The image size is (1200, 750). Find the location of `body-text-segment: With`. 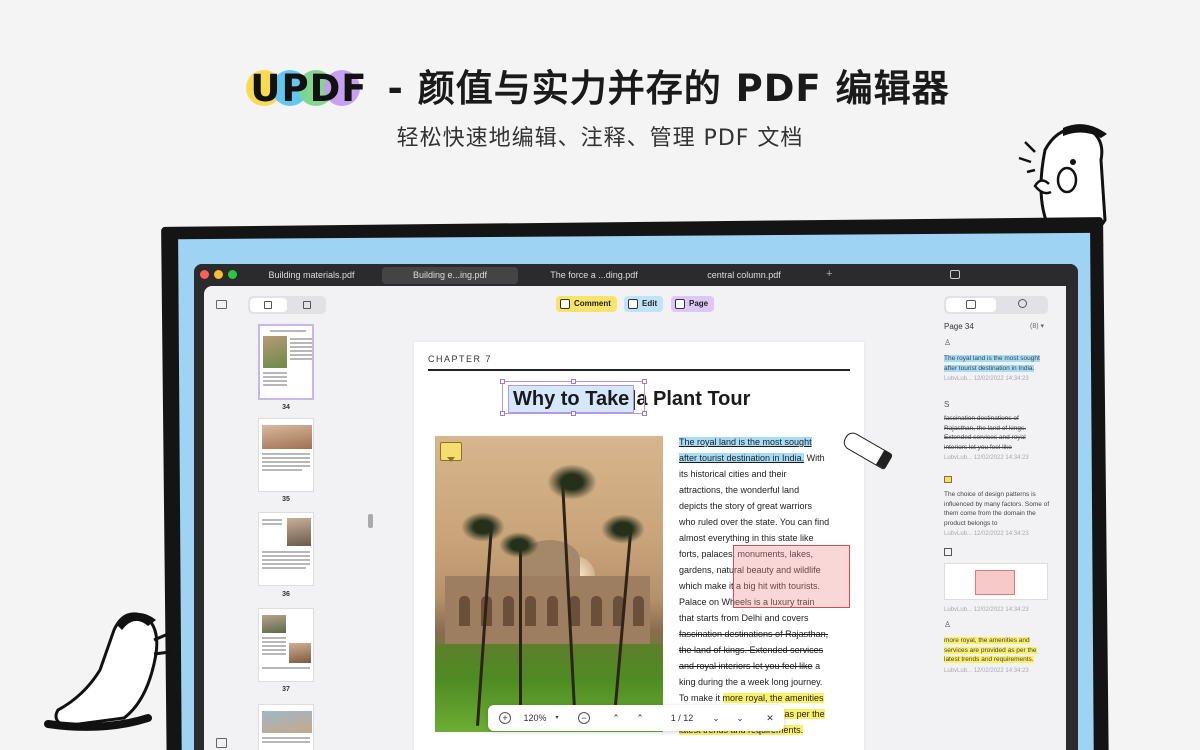

body-text-segment: With is located at coordinates (814, 458).